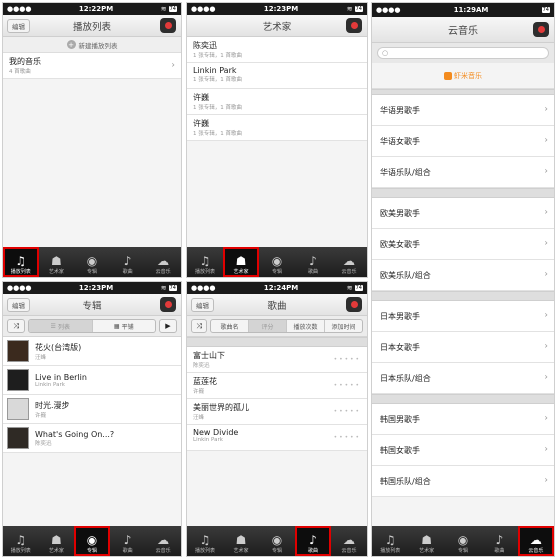  What do you see at coordinates (306, 326) in the screenshot?
I see `sort-by-plays: 播放次数` at bounding box center [306, 326].